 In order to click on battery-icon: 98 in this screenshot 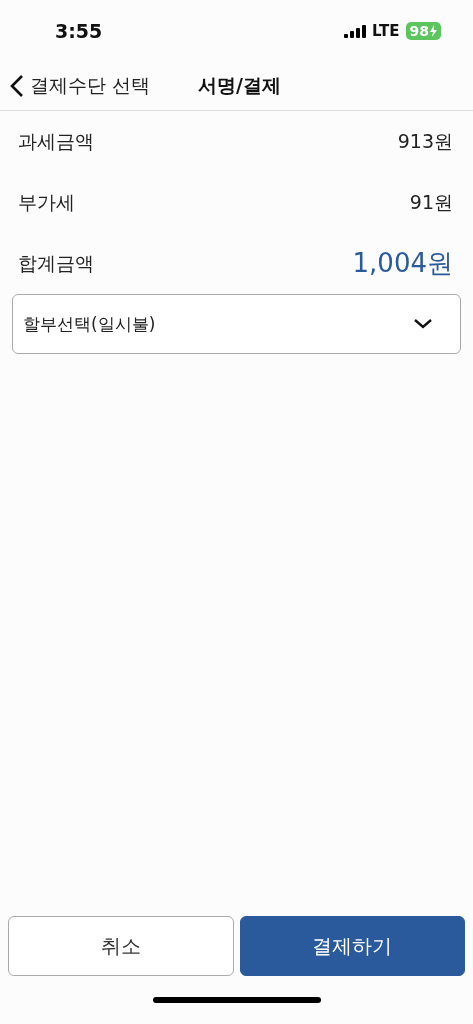, I will do `click(423, 31)`.